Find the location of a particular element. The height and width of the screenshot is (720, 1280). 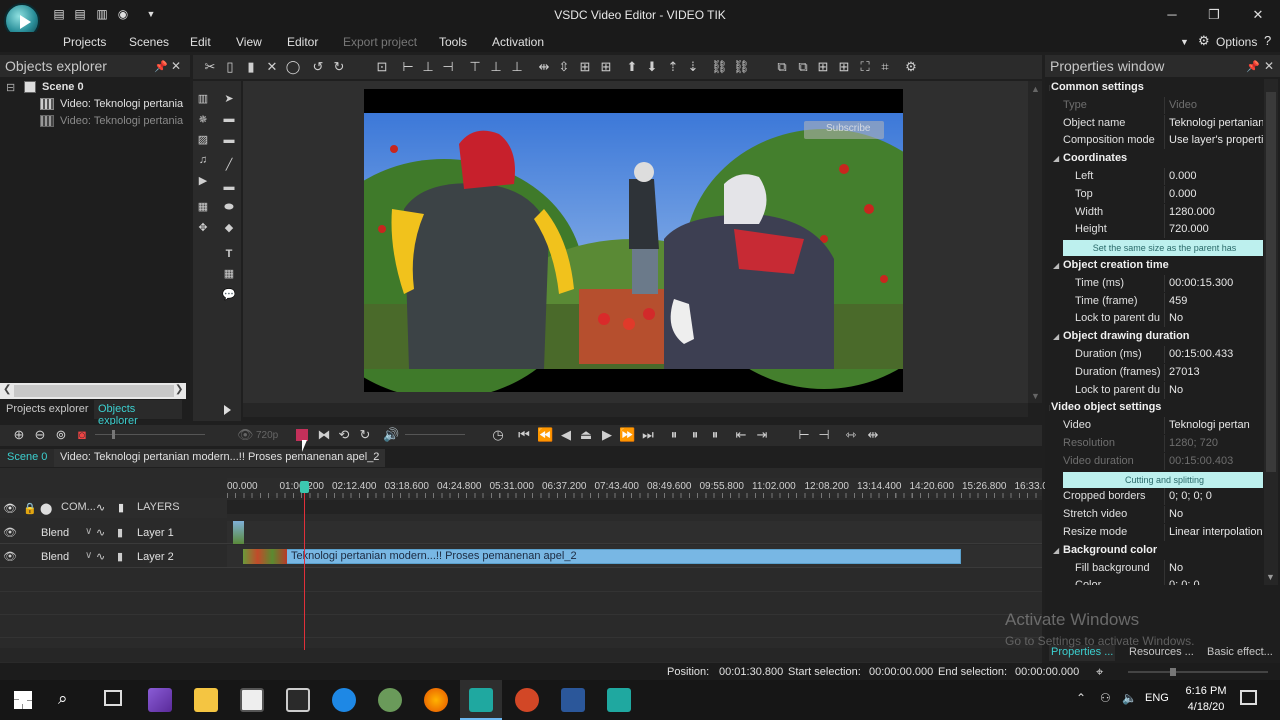

fast-forward-icon: ⏩ is located at coordinates (627, 435).